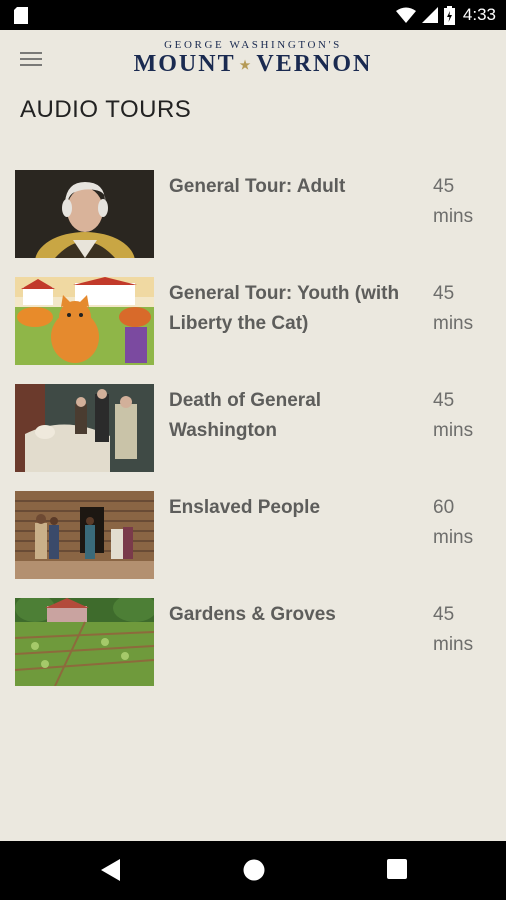  I want to click on status-bar: 4:33, so click(253, 15).